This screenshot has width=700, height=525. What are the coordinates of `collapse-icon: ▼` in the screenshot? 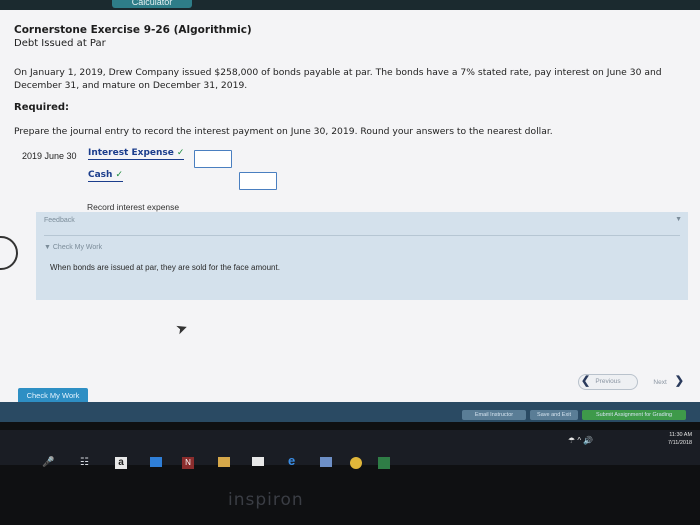 It's located at (678, 219).